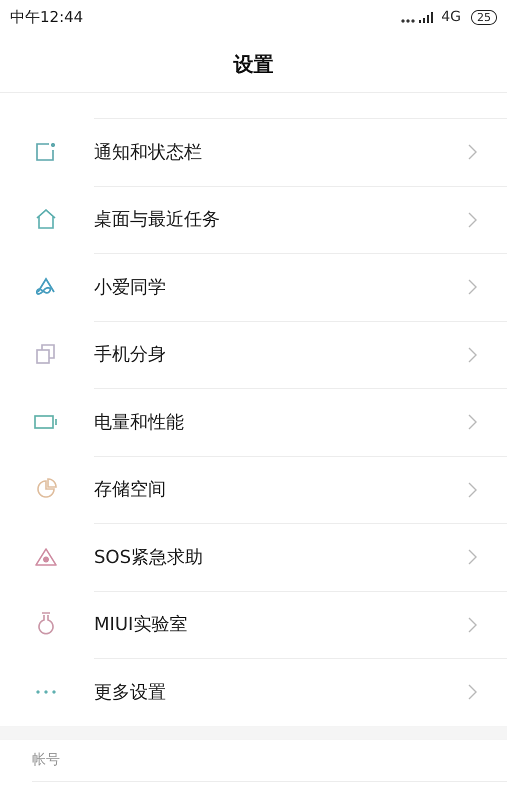 This screenshot has height=800, width=507. I want to click on battery-level: 25, so click(484, 17).